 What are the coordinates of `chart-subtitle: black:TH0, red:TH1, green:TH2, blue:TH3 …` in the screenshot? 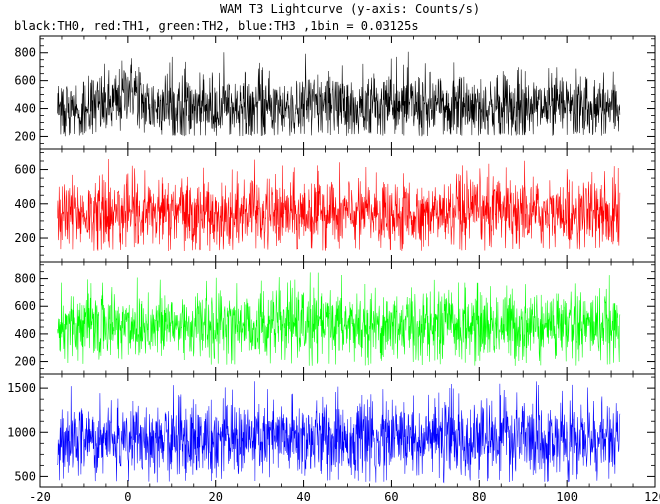 It's located at (216, 26).